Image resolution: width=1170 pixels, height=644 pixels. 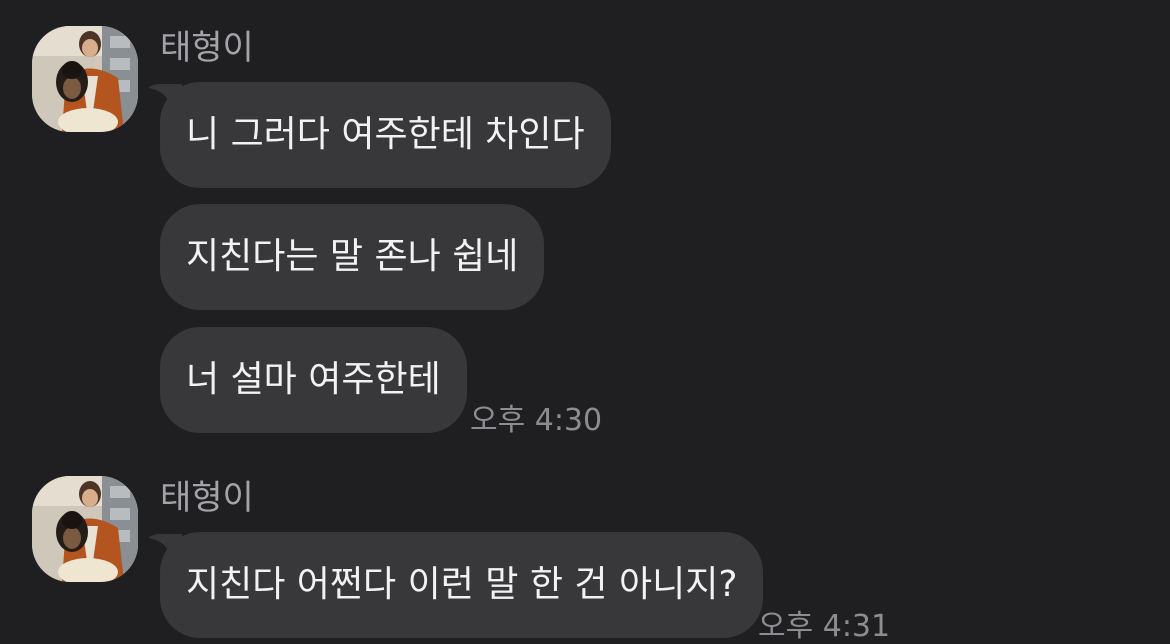 I want to click on message-bubble: 지친다는 말 존나 쉽네, so click(x=352, y=257).